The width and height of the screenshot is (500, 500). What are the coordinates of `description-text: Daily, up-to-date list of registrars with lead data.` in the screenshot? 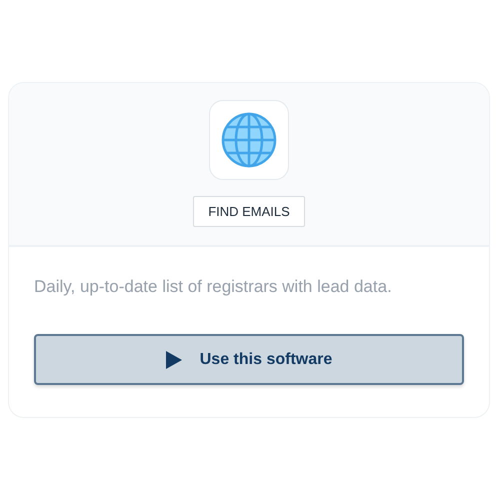 It's located at (213, 287).